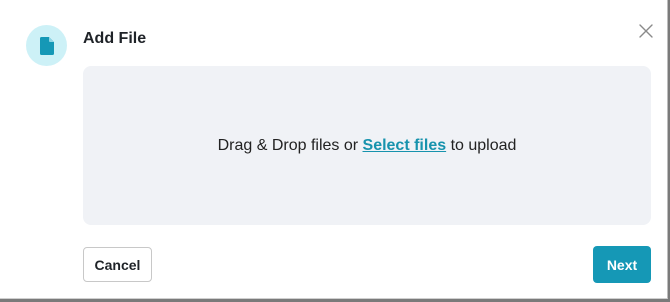 This screenshot has width=670, height=302. I want to click on file-icon-badge, so click(46, 45).